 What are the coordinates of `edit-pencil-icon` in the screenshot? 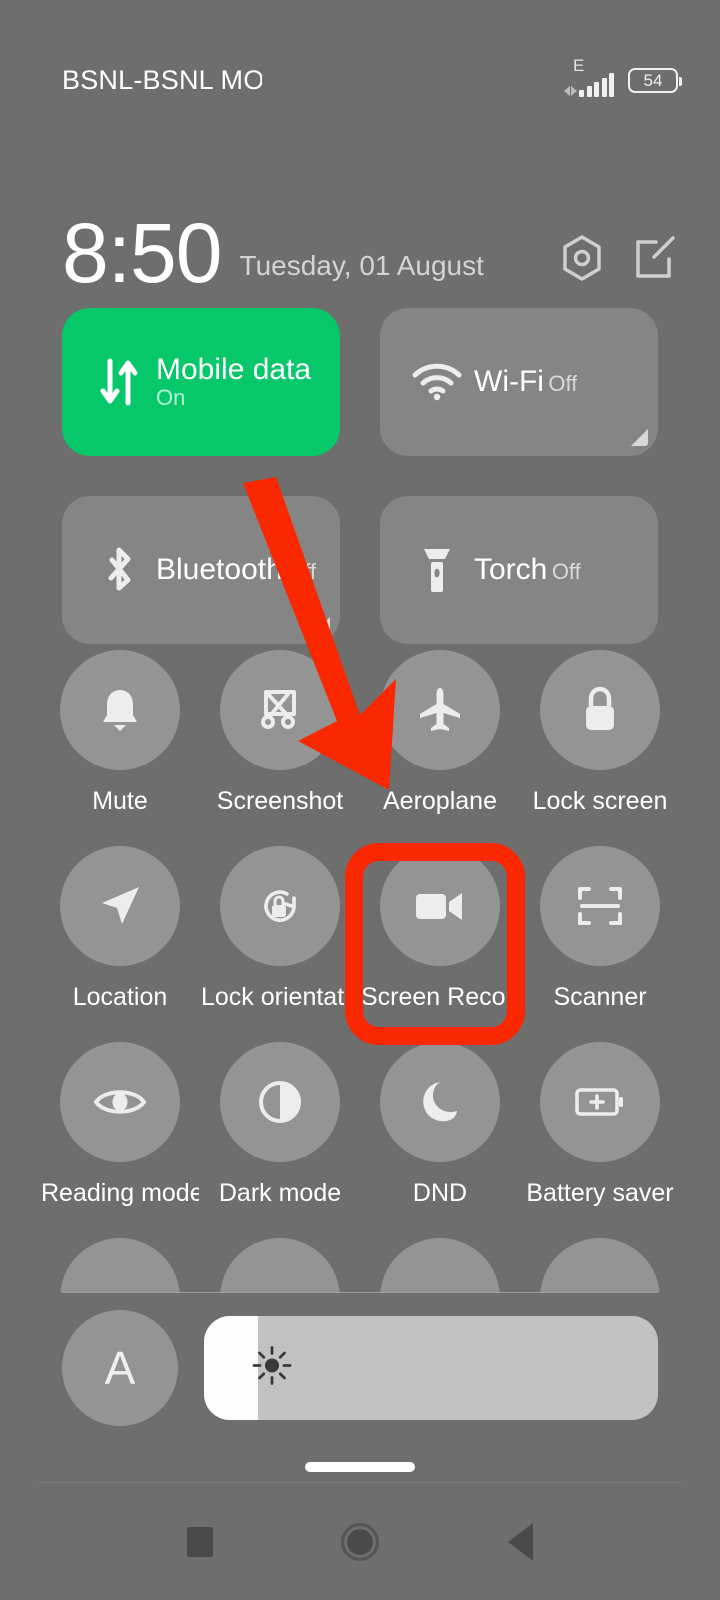 It's located at (656, 258).